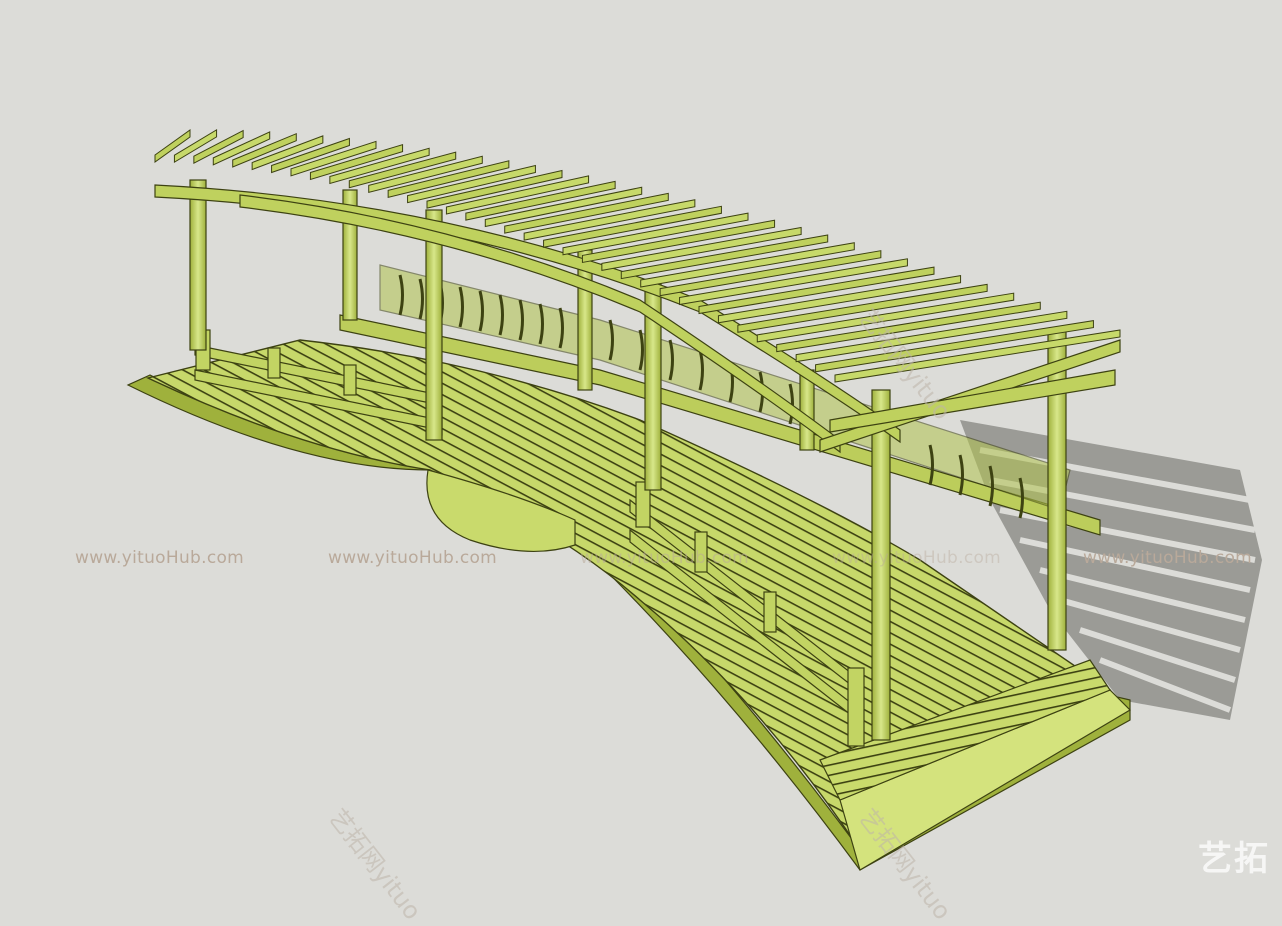  I want to click on site-logo: 艺拓, so click(1234, 859).